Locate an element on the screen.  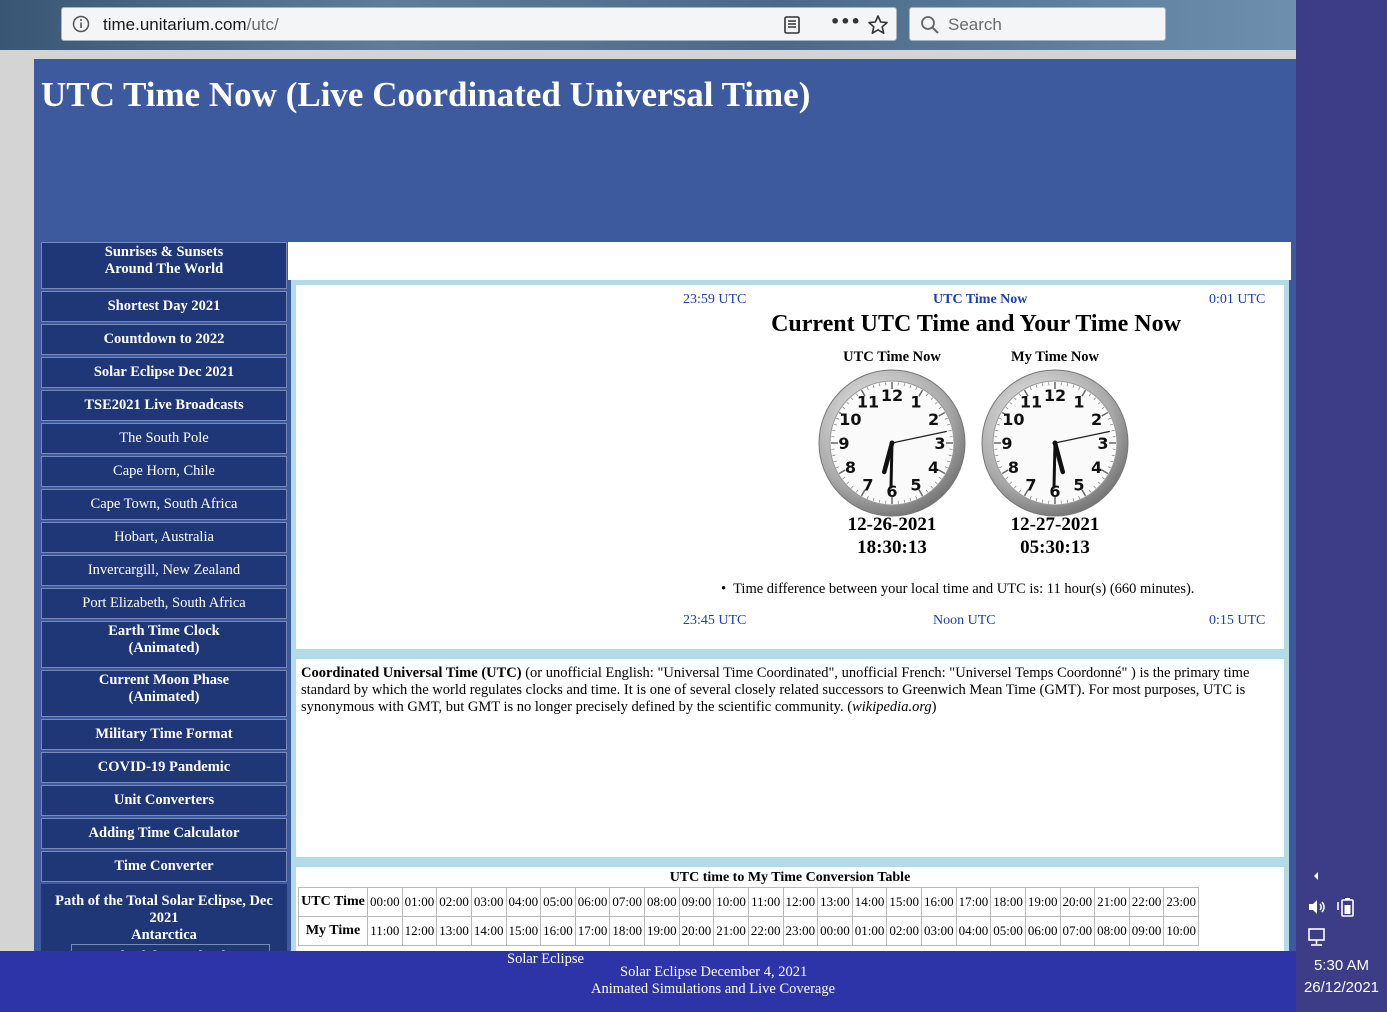
volume-icon is located at coordinates (1317, 907).